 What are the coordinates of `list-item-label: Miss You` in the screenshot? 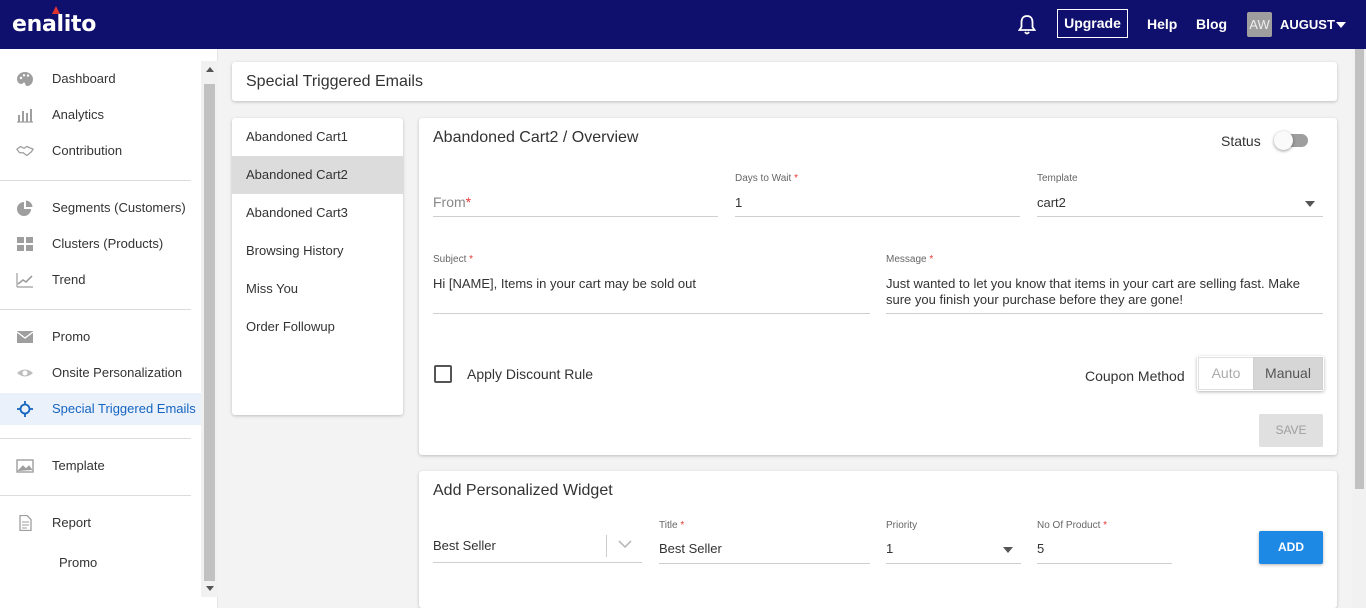 It's located at (272, 288).